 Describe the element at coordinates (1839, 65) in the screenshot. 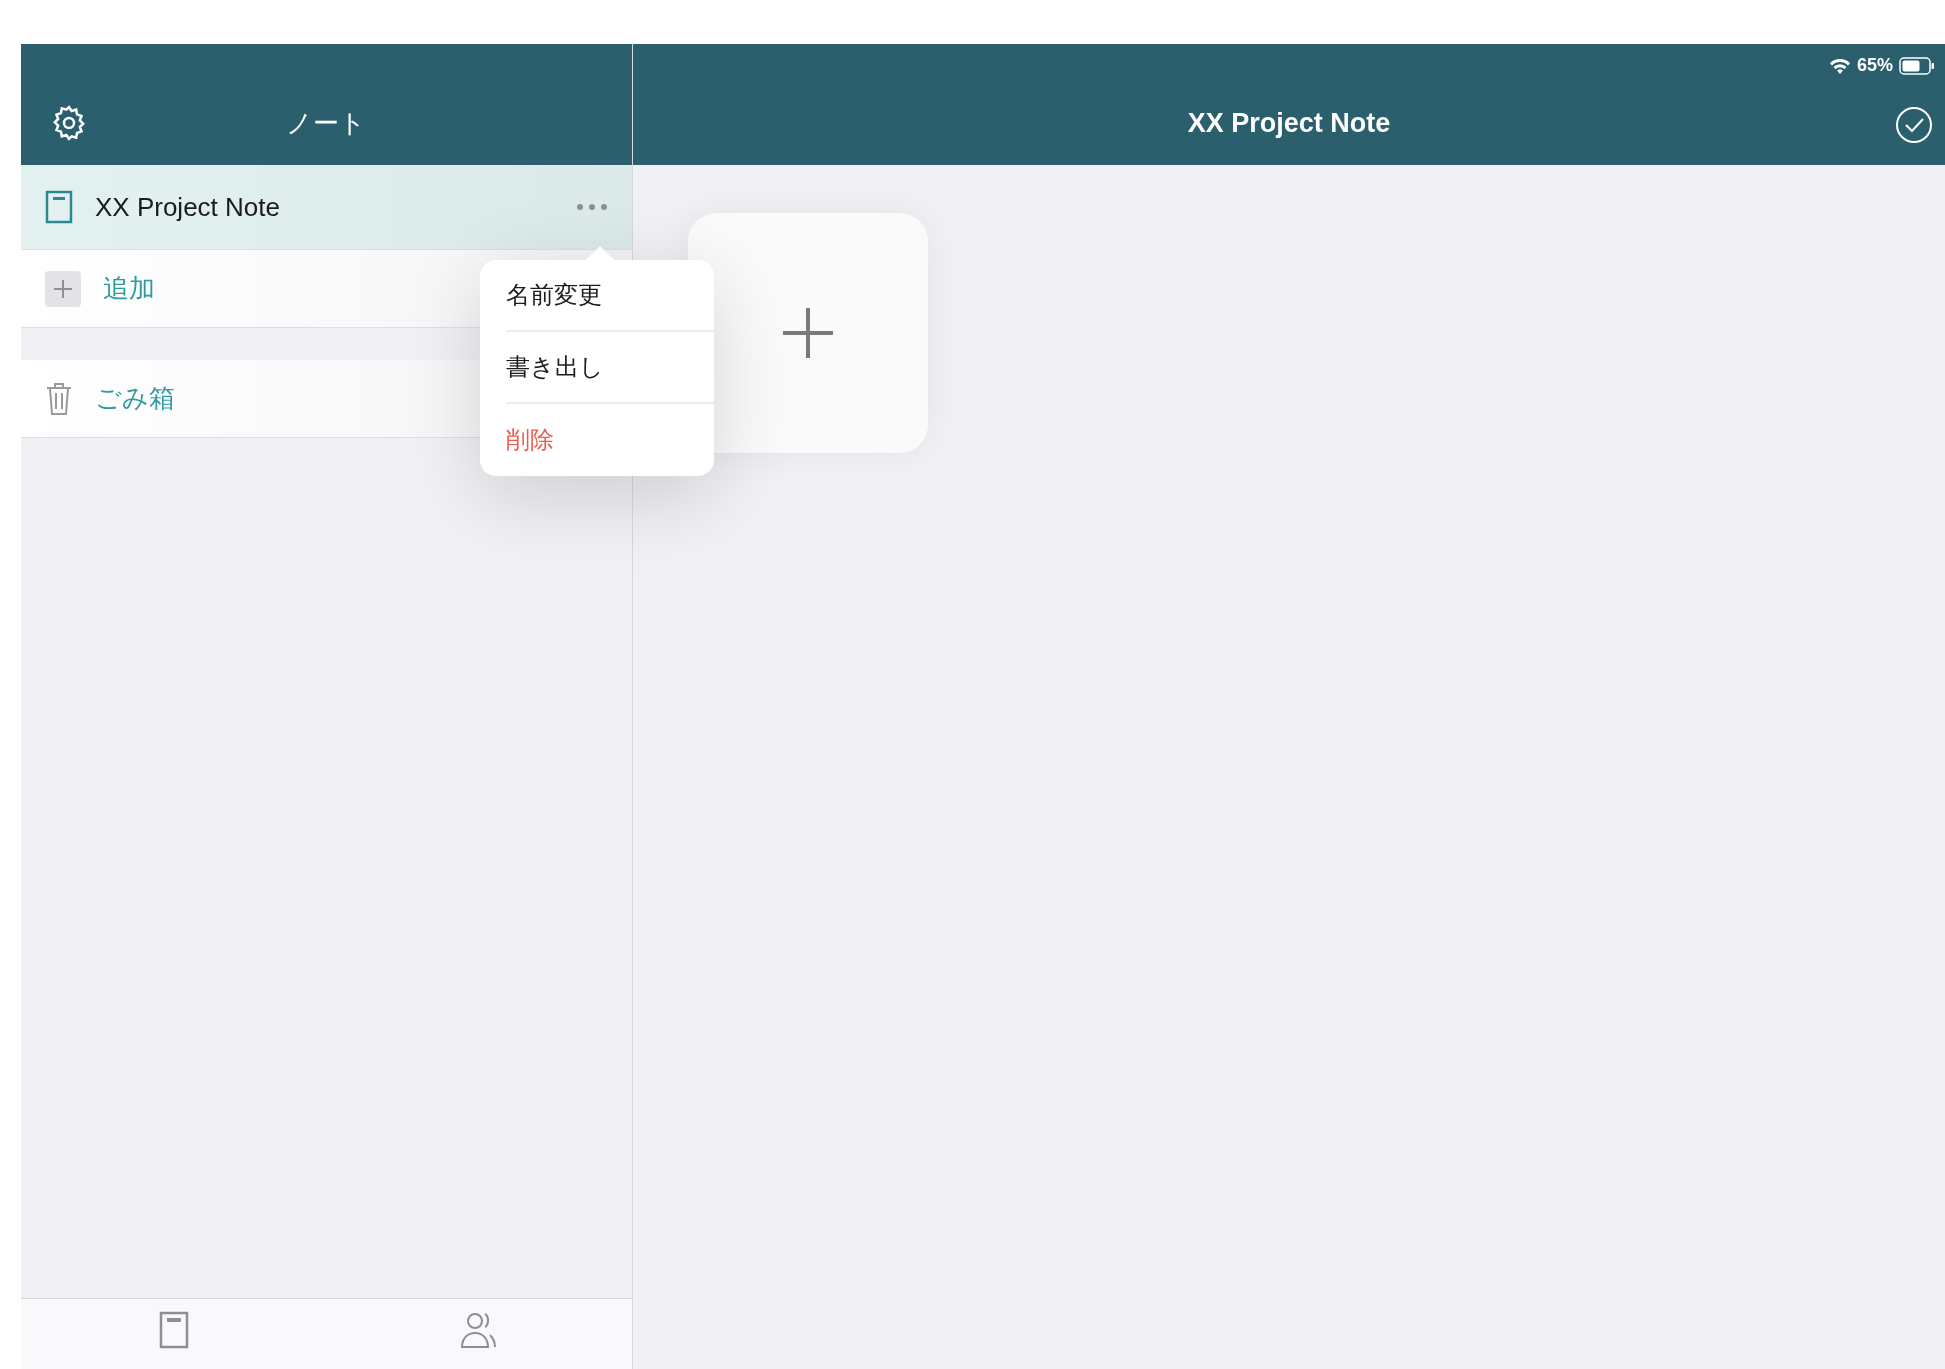

I see `wifi-icon` at that location.